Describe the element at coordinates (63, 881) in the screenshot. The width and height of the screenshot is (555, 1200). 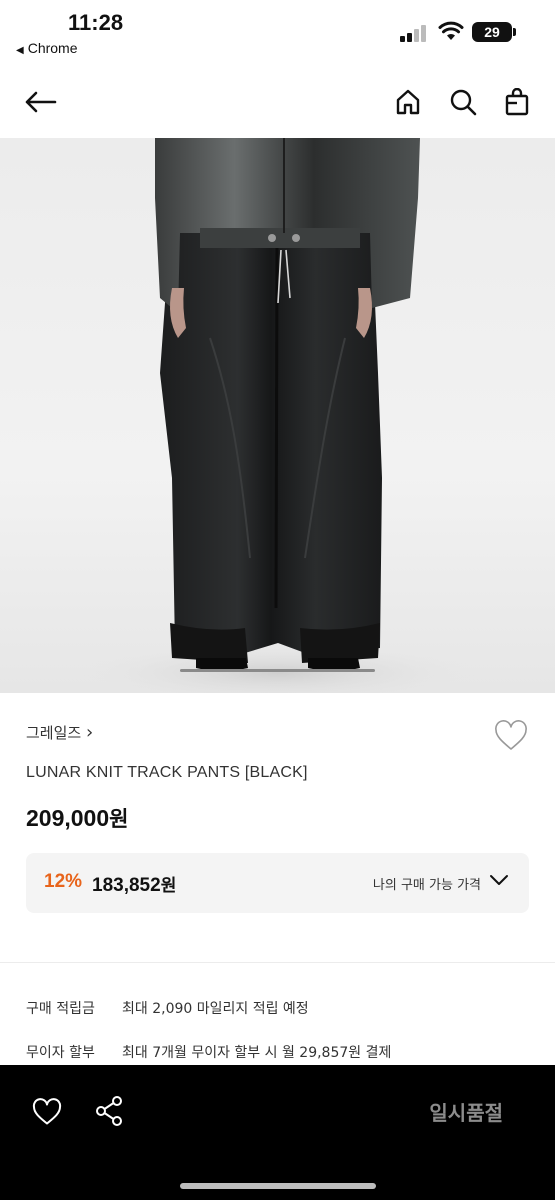
I see `discount-rate: 12%` at that location.